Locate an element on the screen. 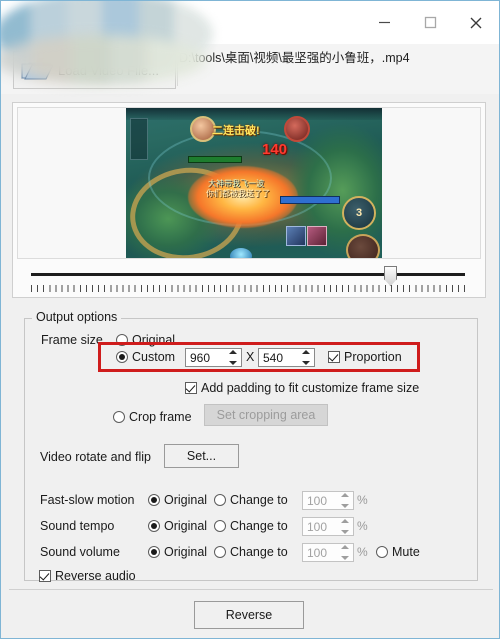 The height and width of the screenshot is (639, 500). frame-size-label: Frame size is located at coordinates (72, 340).